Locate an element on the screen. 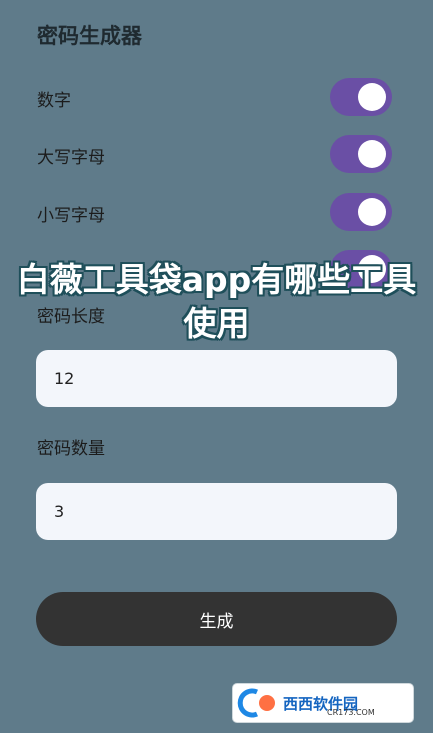 This screenshot has height=733, width=433. watermark-badge: 西西软件园 CR173.COM is located at coordinates (323, 703).